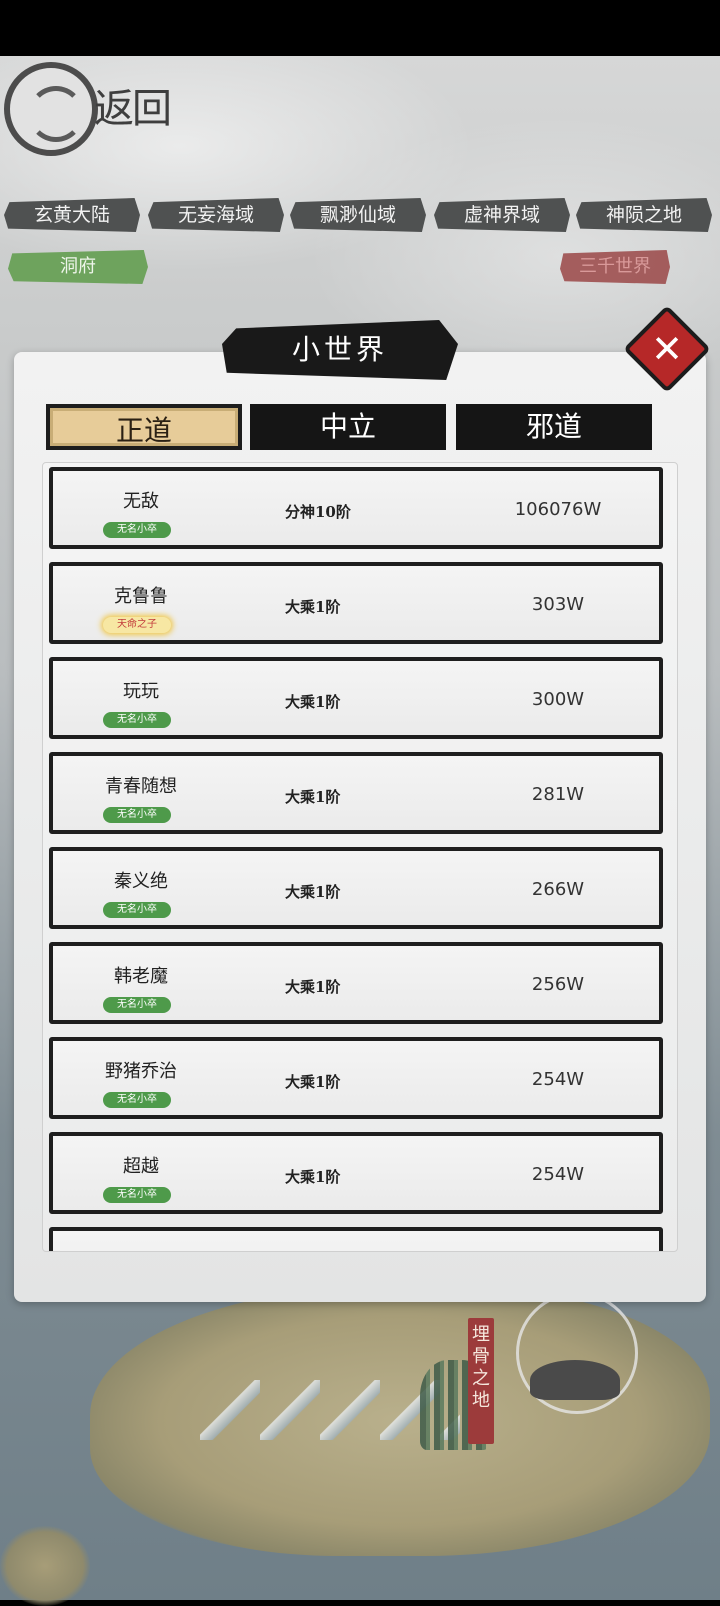 The width and height of the screenshot is (720, 1606). What do you see at coordinates (558, 699) in the screenshot?
I see `power-value: 300W` at bounding box center [558, 699].